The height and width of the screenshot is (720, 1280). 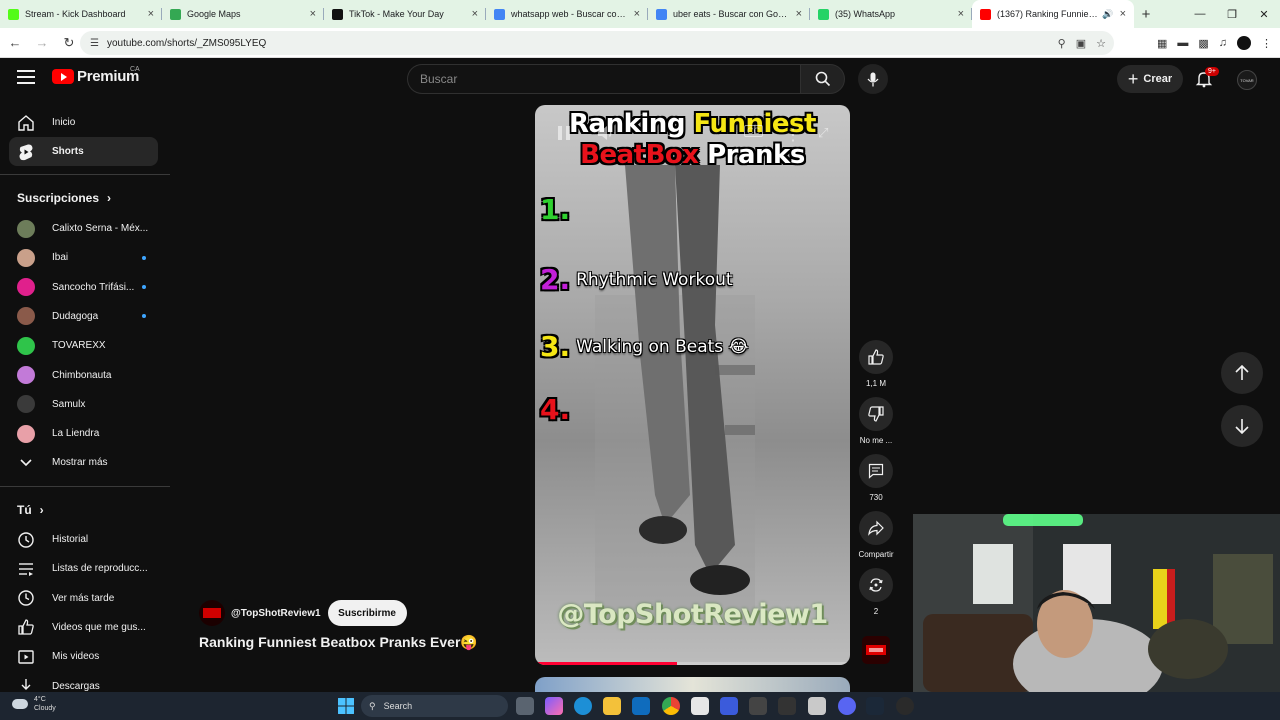 What do you see at coordinates (1150, 79) in the screenshot?
I see `create-button: + Crear` at bounding box center [1150, 79].